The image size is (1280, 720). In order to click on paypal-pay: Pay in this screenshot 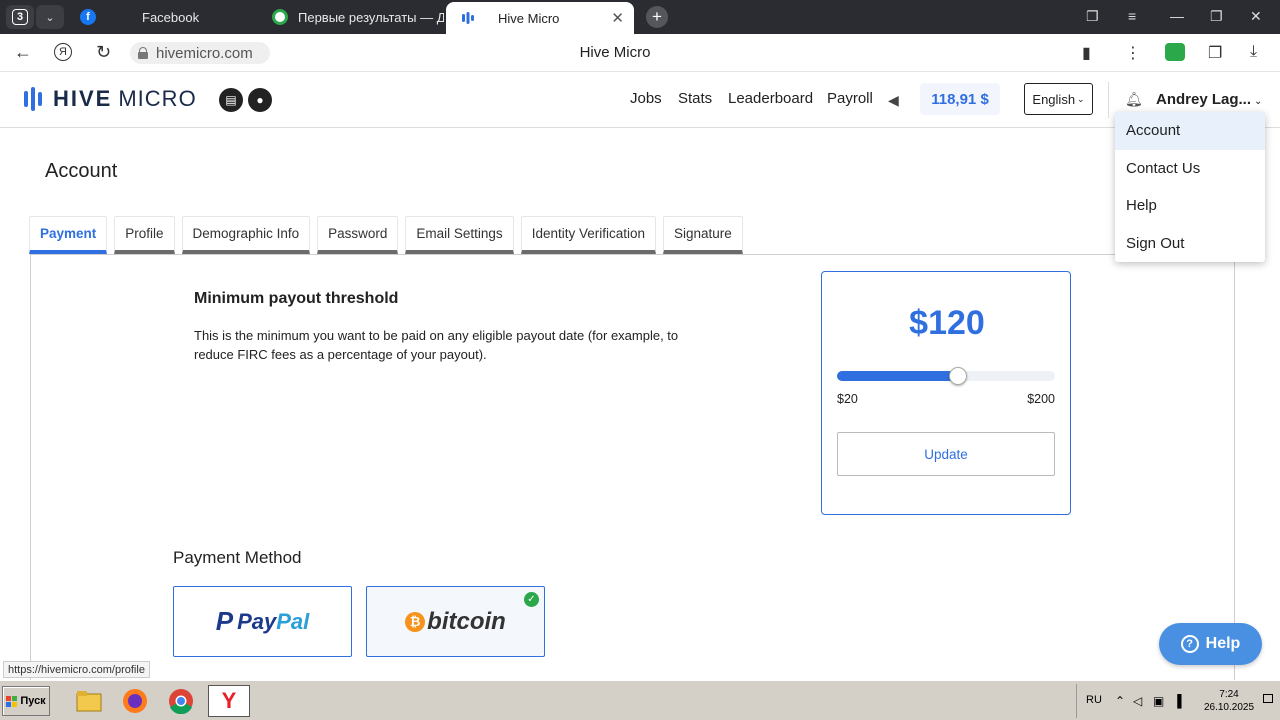, I will do `click(257, 621)`.